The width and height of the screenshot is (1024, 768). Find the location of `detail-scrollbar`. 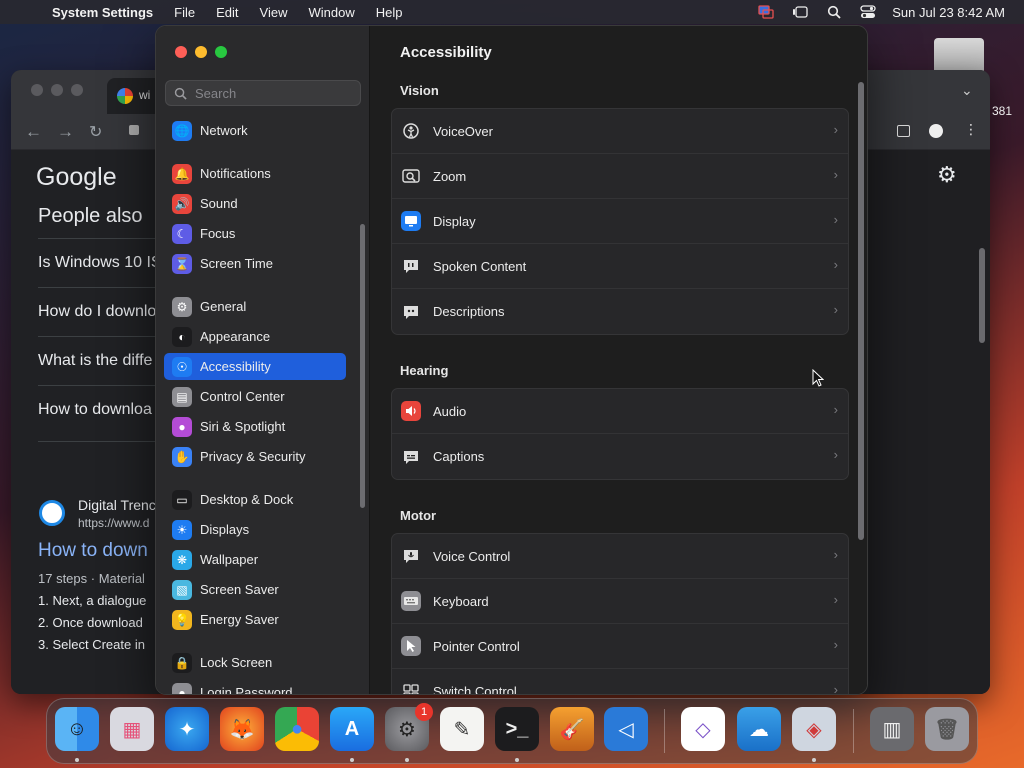

detail-scrollbar is located at coordinates (861, 311).